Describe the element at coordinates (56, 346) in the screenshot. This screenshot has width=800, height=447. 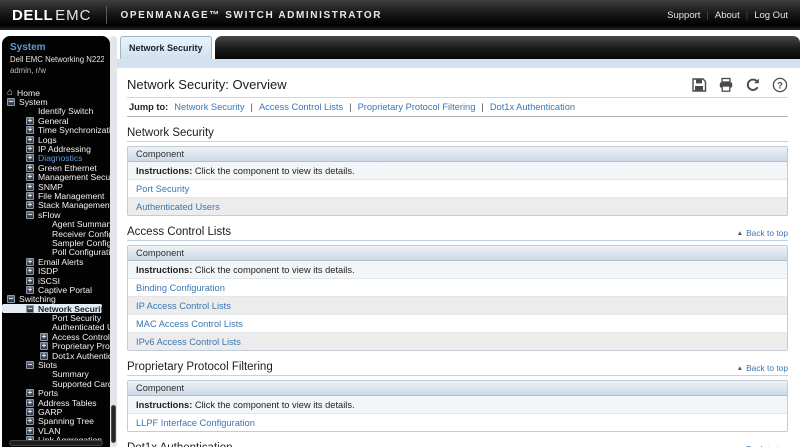
I see `tree-item-proprietary-protocol-filtering: + Proprietary Protocol Filtering` at that location.